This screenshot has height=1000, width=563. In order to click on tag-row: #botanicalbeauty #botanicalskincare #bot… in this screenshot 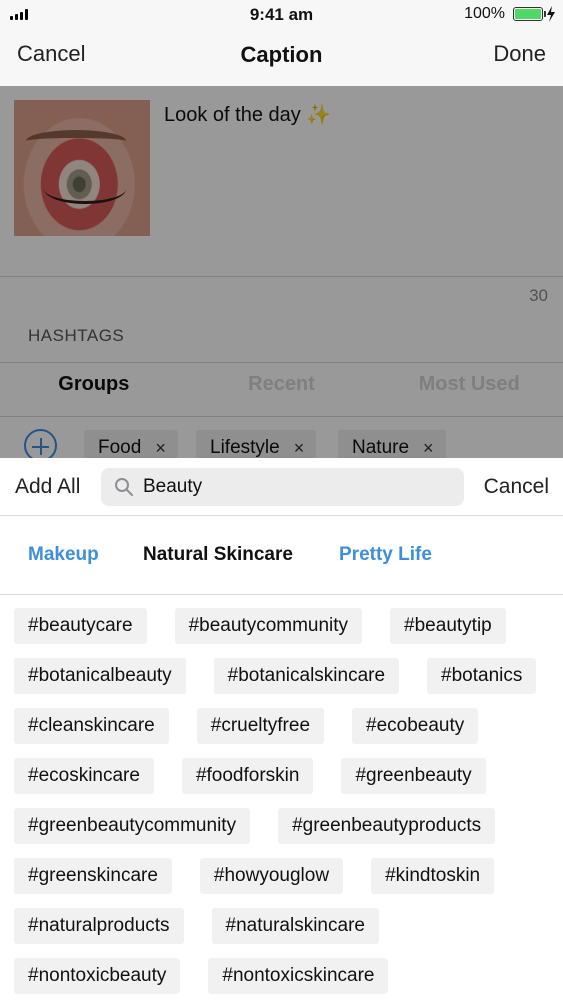, I will do `click(284, 676)`.